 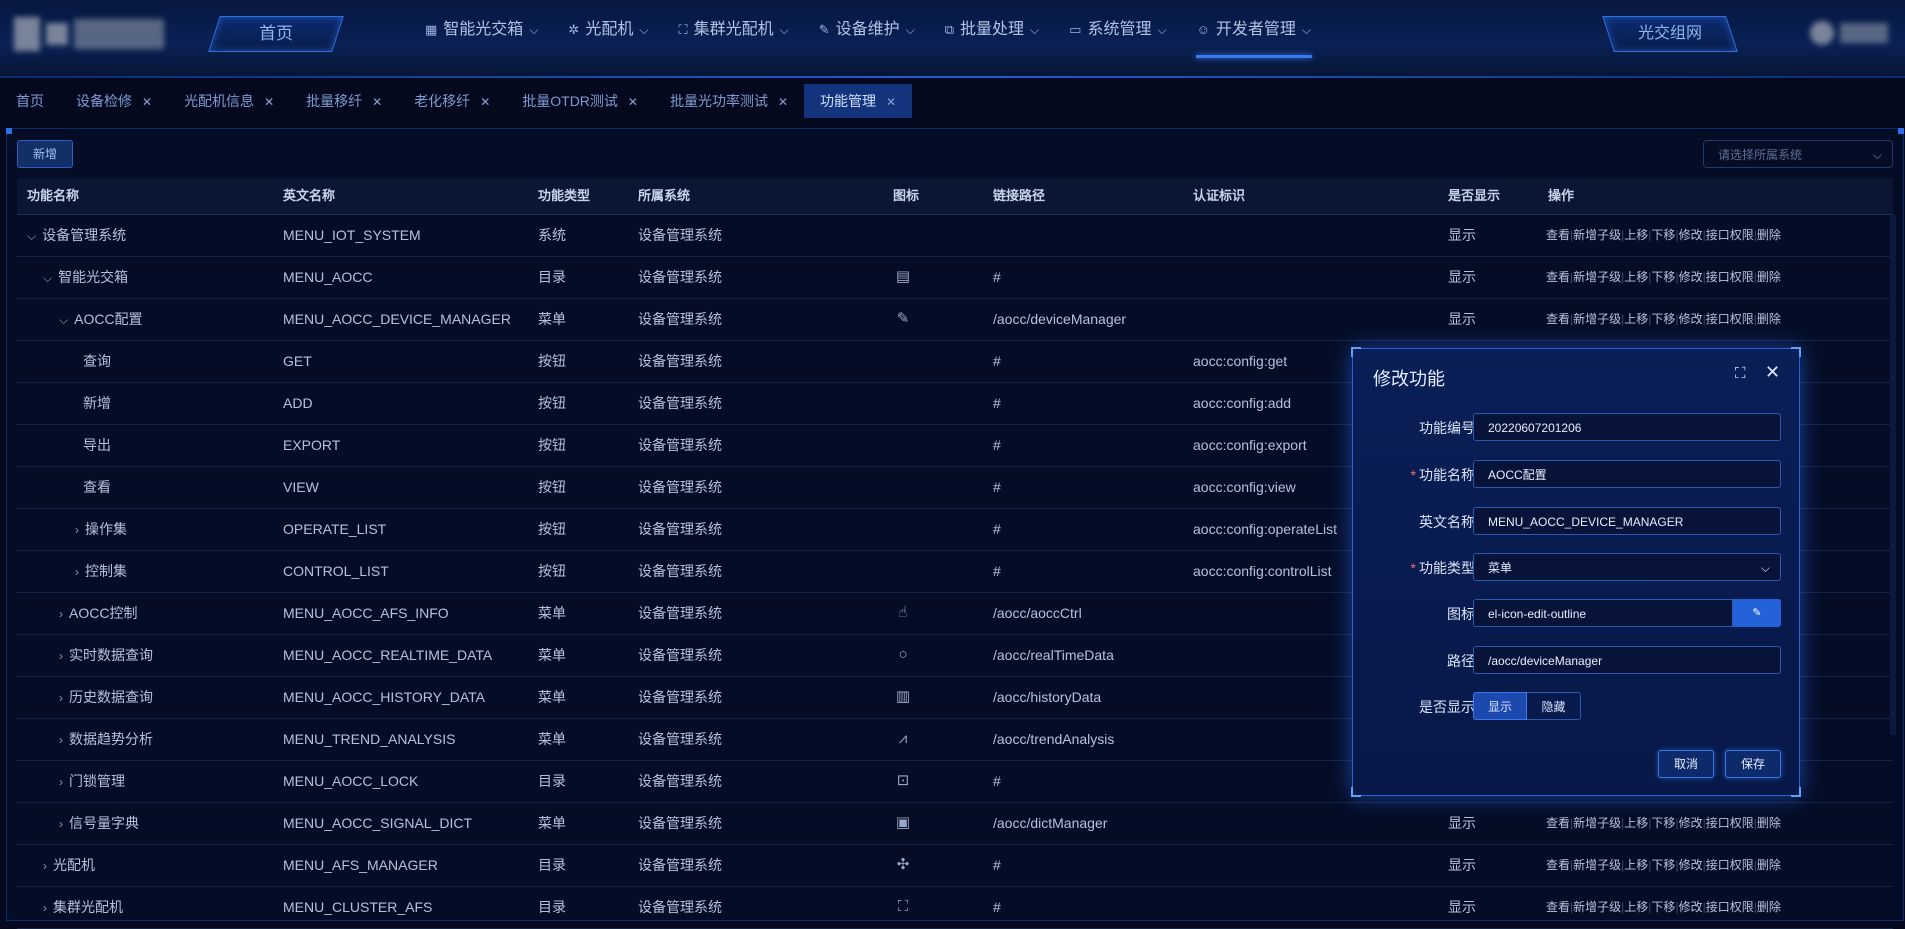 I want to click on tab: 老化移纤 ✕, so click(x=452, y=101).